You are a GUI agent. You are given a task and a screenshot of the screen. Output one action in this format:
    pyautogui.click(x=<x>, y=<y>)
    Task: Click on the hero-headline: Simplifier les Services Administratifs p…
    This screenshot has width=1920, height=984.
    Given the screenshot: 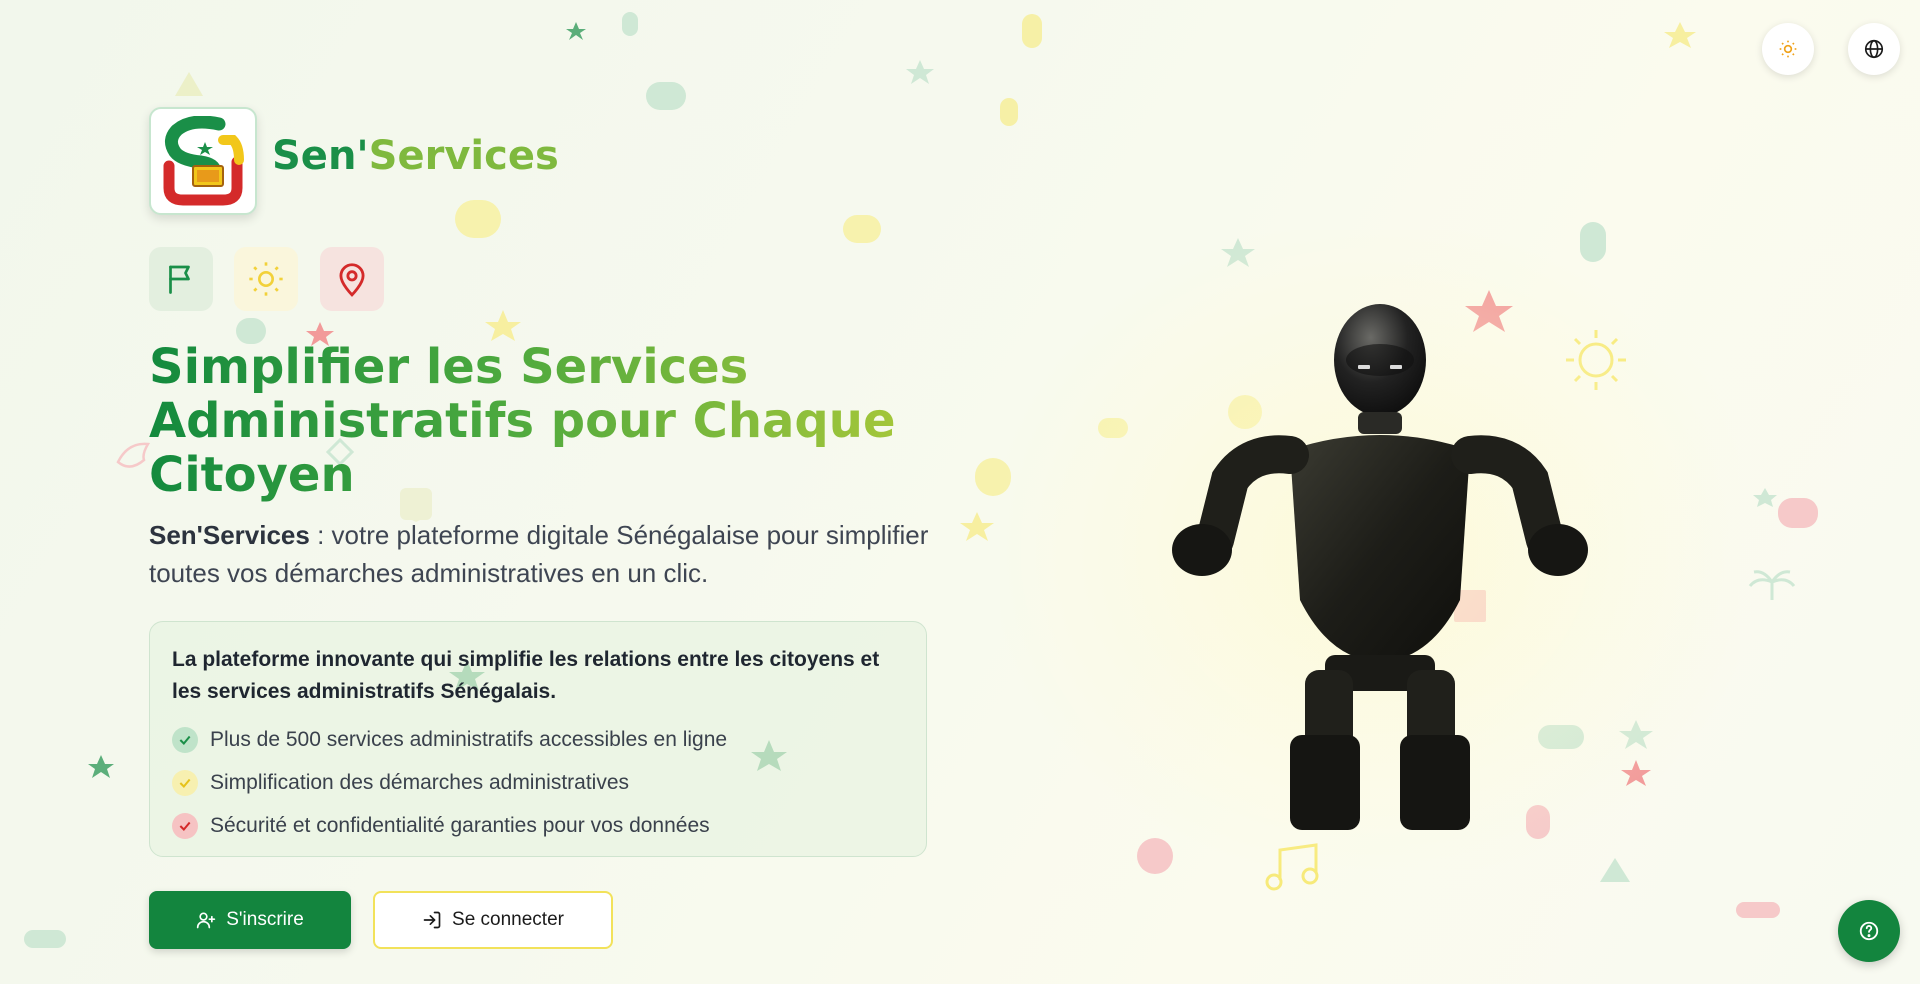 What is the action you would take?
    pyautogui.click(x=529, y=421)
    